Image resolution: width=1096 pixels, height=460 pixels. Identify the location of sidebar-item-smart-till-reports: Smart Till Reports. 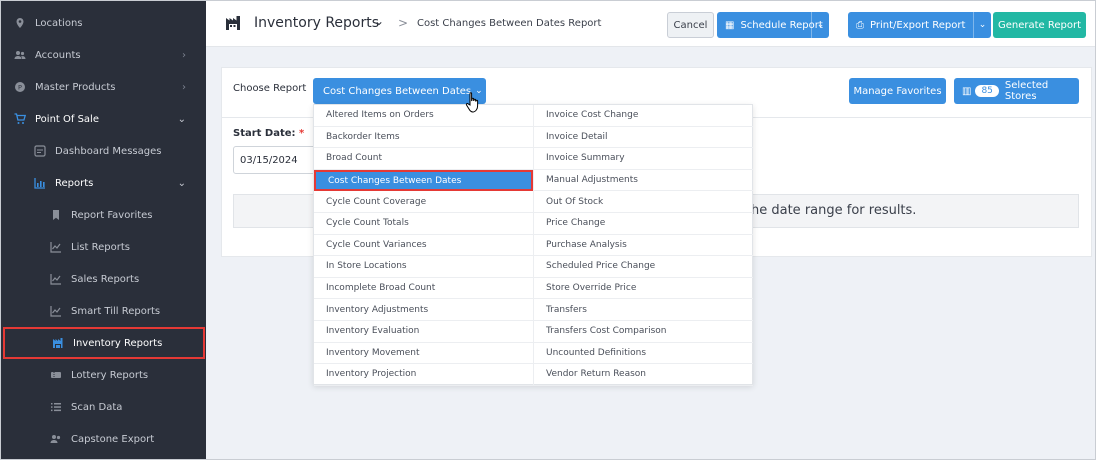
(103, 311).